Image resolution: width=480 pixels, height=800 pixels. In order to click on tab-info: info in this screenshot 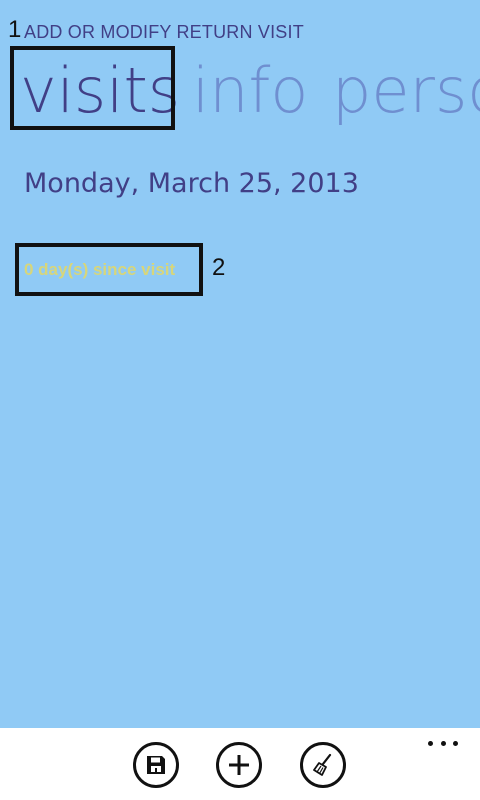, I will do `click(250, 91)`.